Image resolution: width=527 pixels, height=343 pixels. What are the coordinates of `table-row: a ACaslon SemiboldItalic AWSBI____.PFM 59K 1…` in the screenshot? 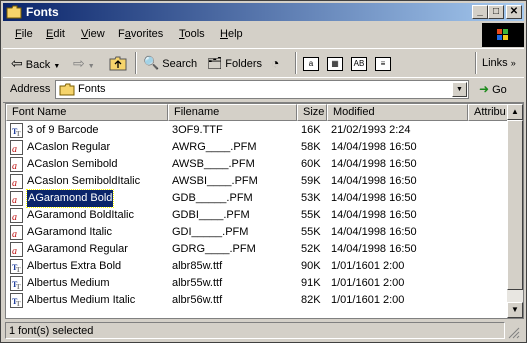 It's located at (257, 181).